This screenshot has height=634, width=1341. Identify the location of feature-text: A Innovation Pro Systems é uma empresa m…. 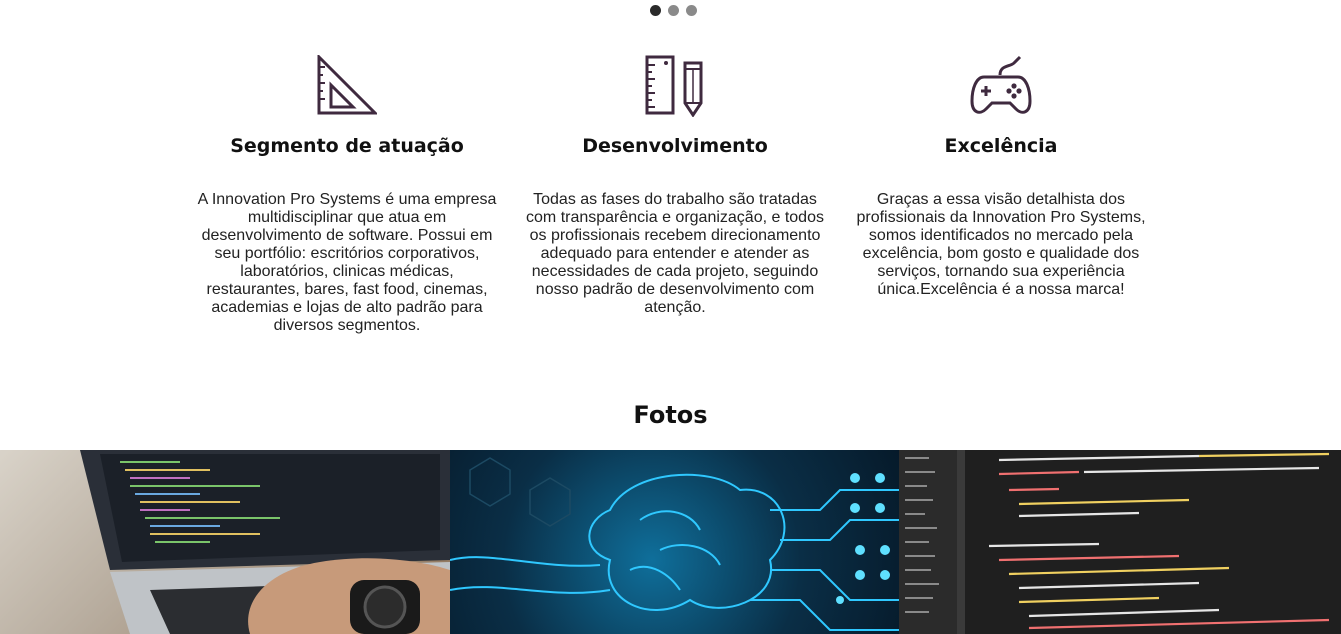
(347, 262).